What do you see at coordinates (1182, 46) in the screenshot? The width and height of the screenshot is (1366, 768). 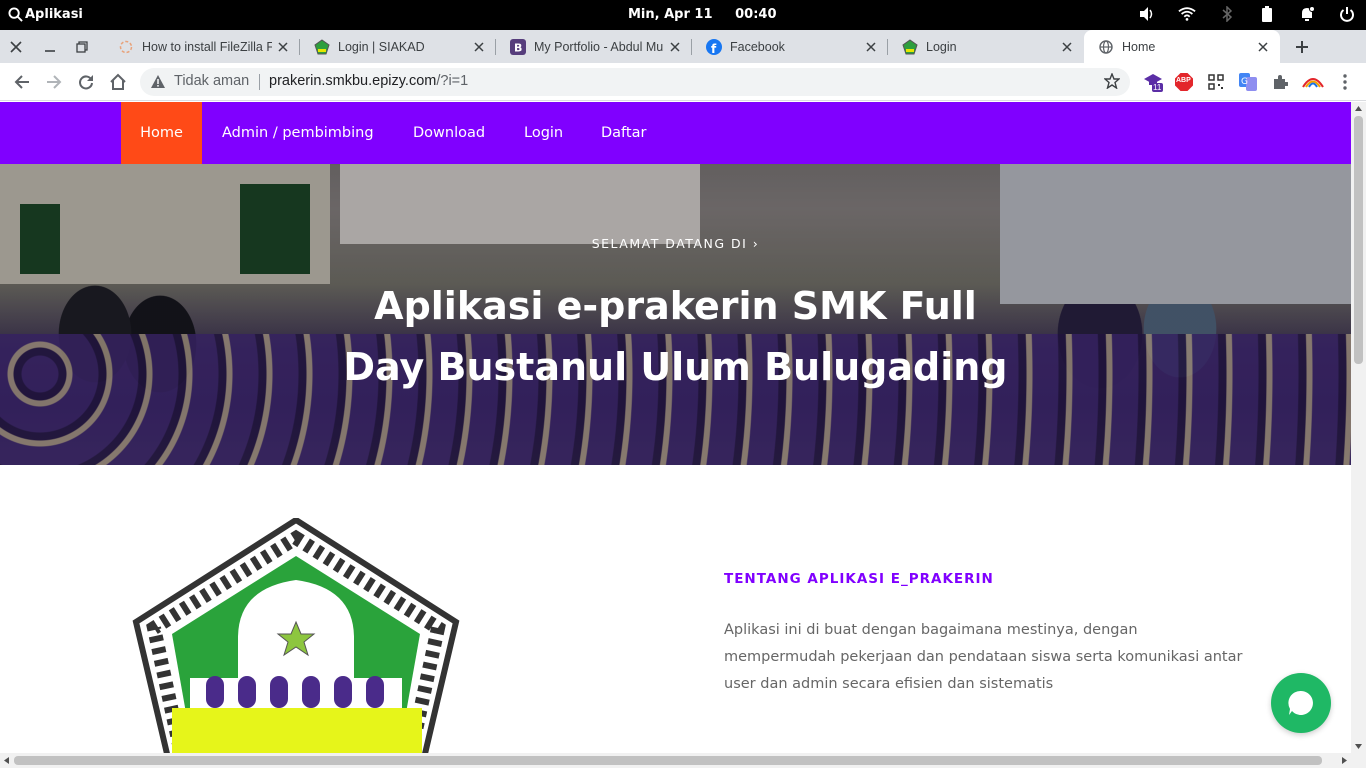 I see `tab-home: Home` at bounding box center [1182, 46].